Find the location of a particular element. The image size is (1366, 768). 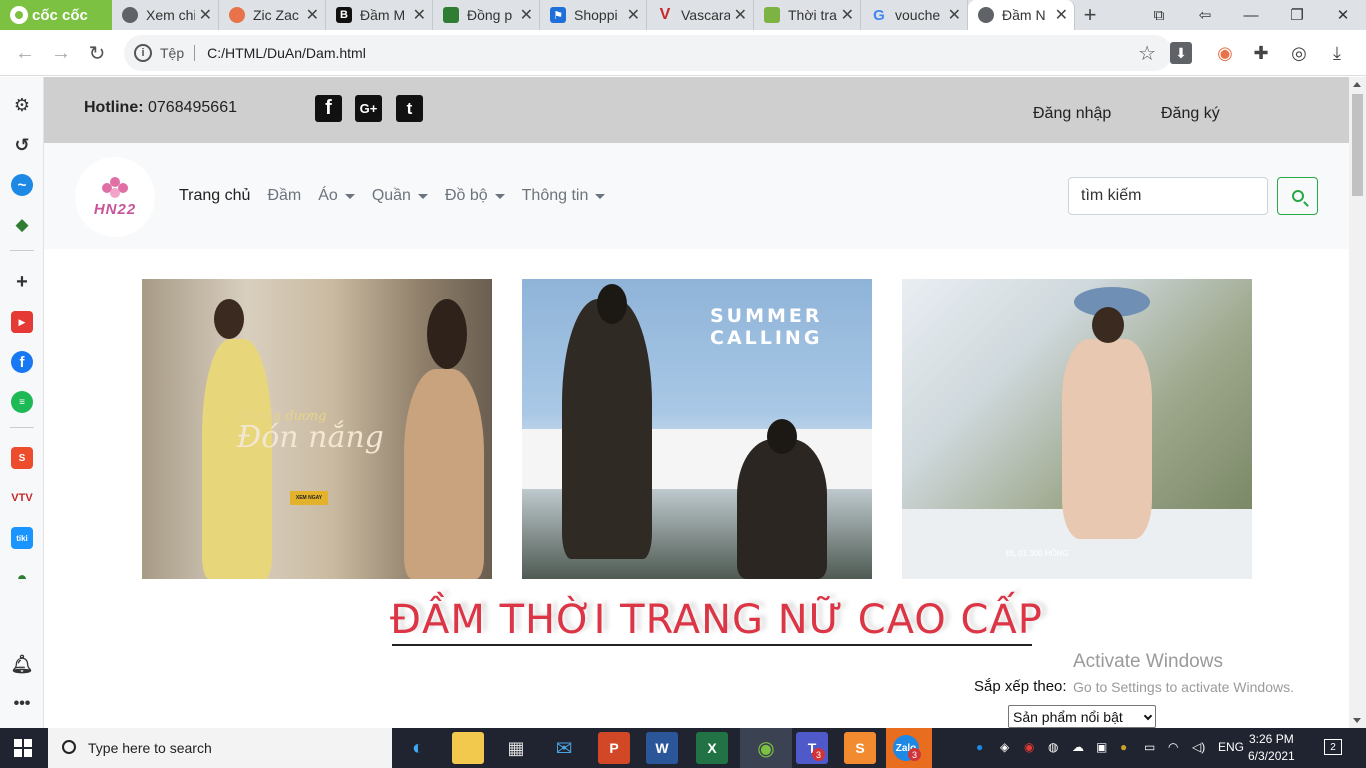

settings-gear-icon: ⚙ is located at coordinates (22, 105).